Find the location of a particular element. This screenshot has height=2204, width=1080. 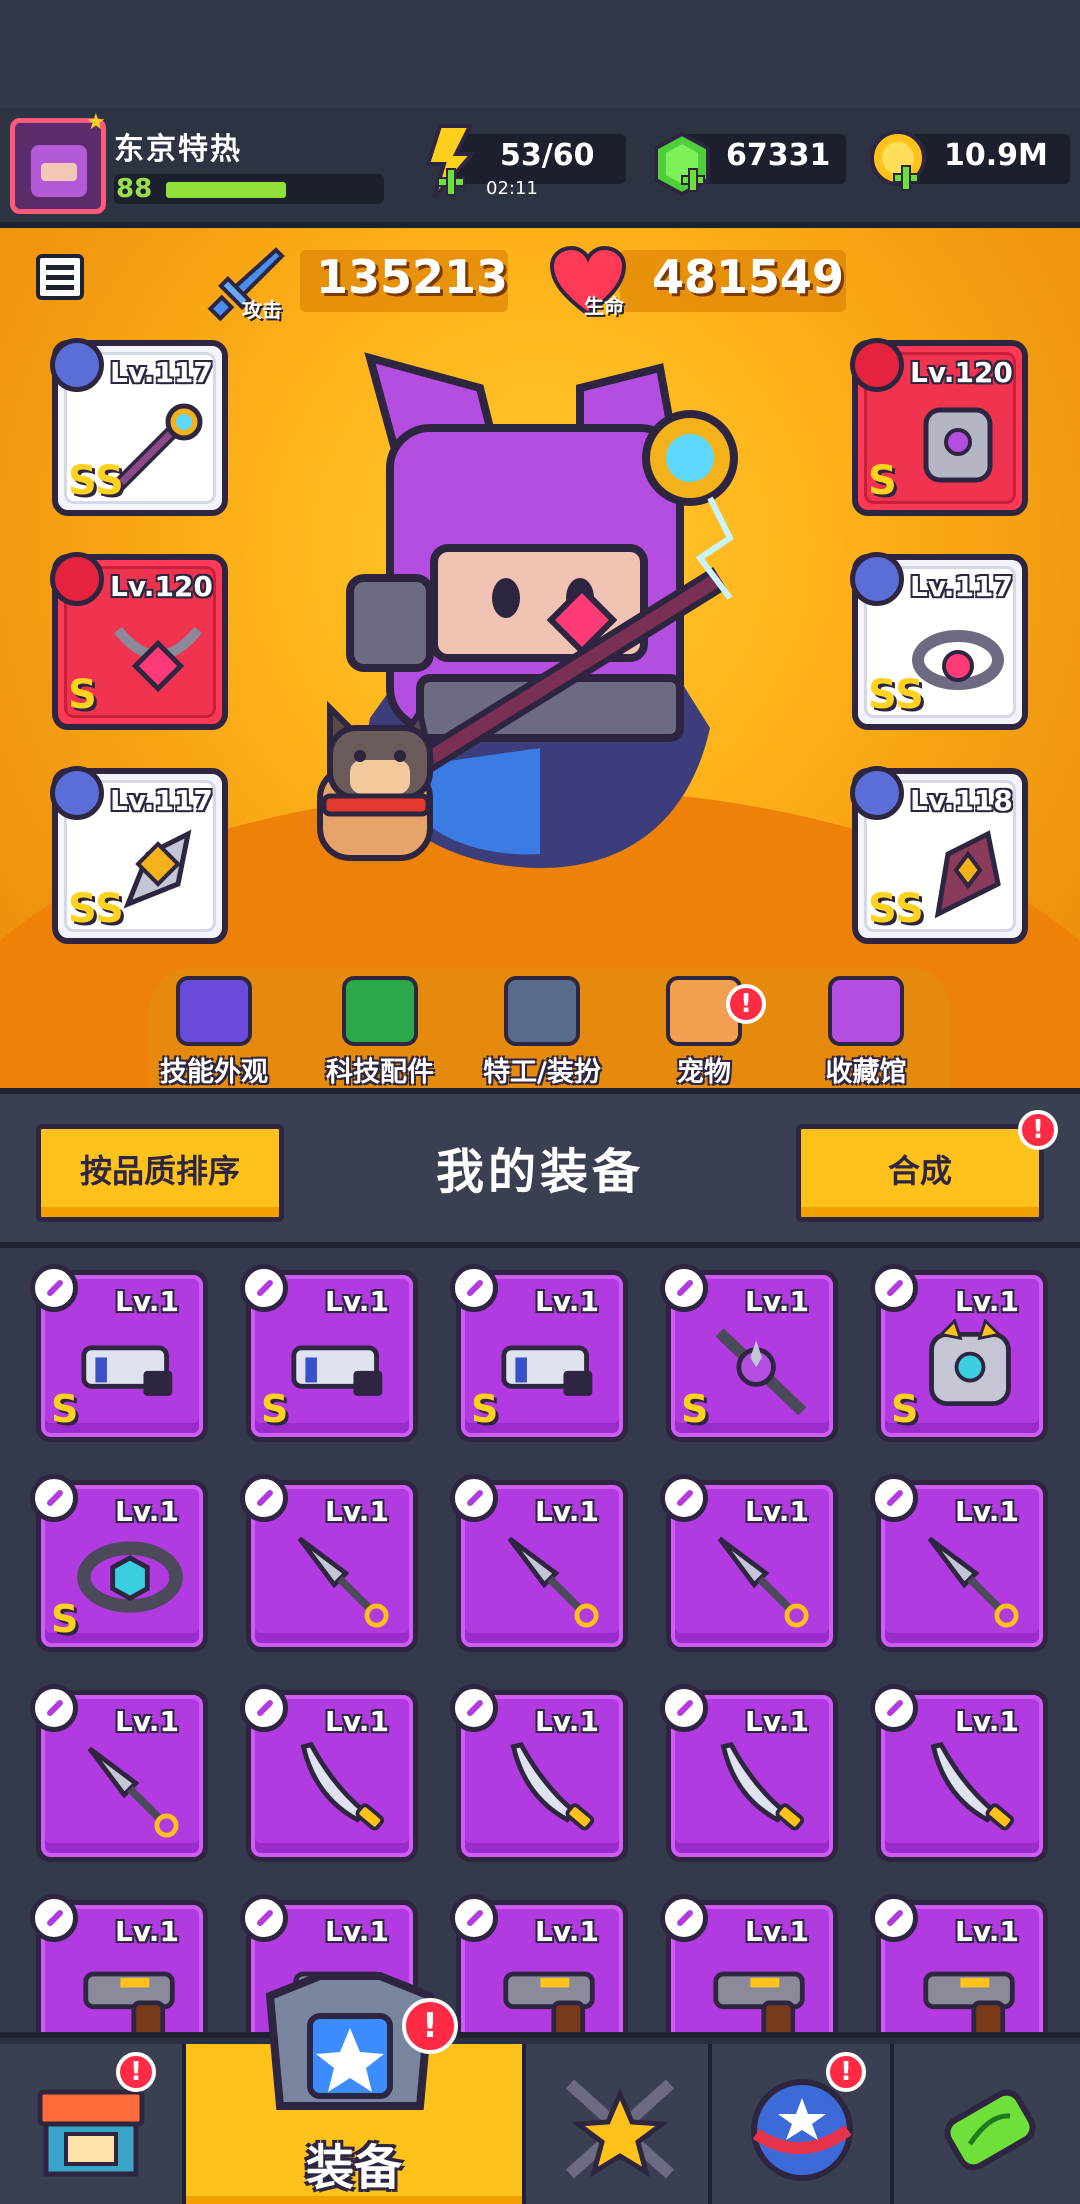

shop-stall-icon is located at coordinates (91, 2133).